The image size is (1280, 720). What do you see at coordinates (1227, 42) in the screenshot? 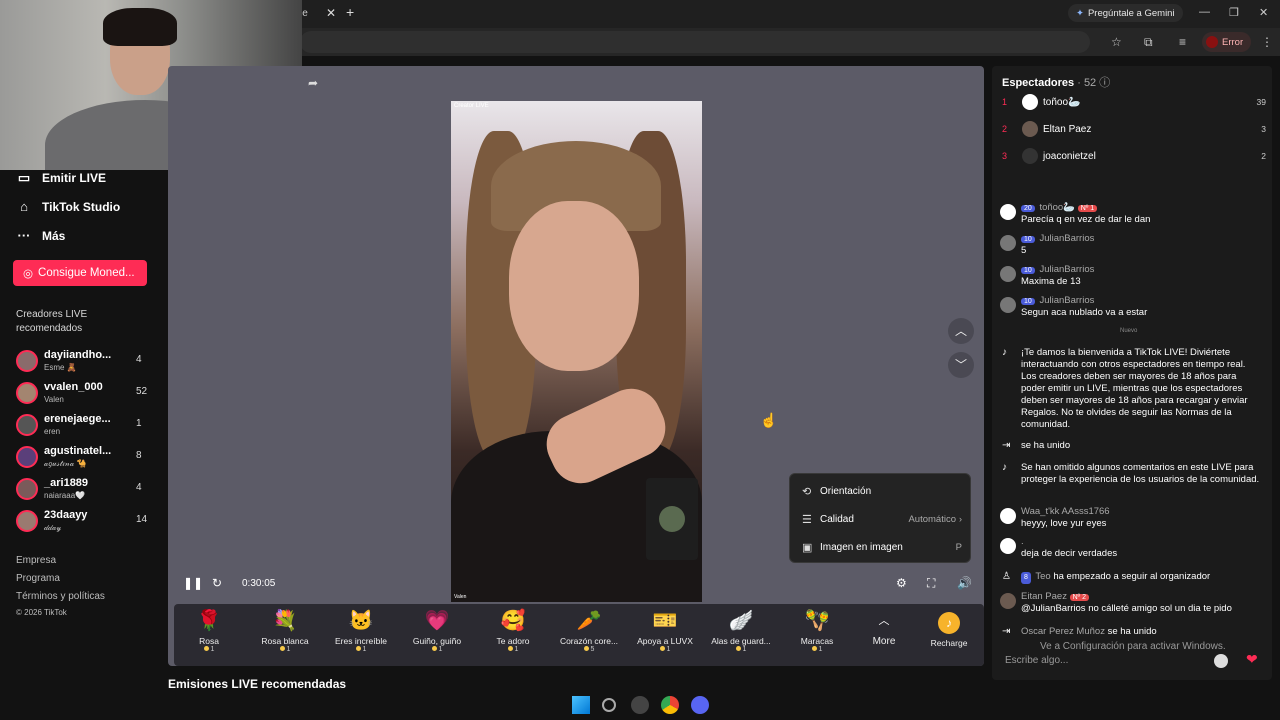
I see `profile-error-button: Error` at bounding box center [1227, 42].